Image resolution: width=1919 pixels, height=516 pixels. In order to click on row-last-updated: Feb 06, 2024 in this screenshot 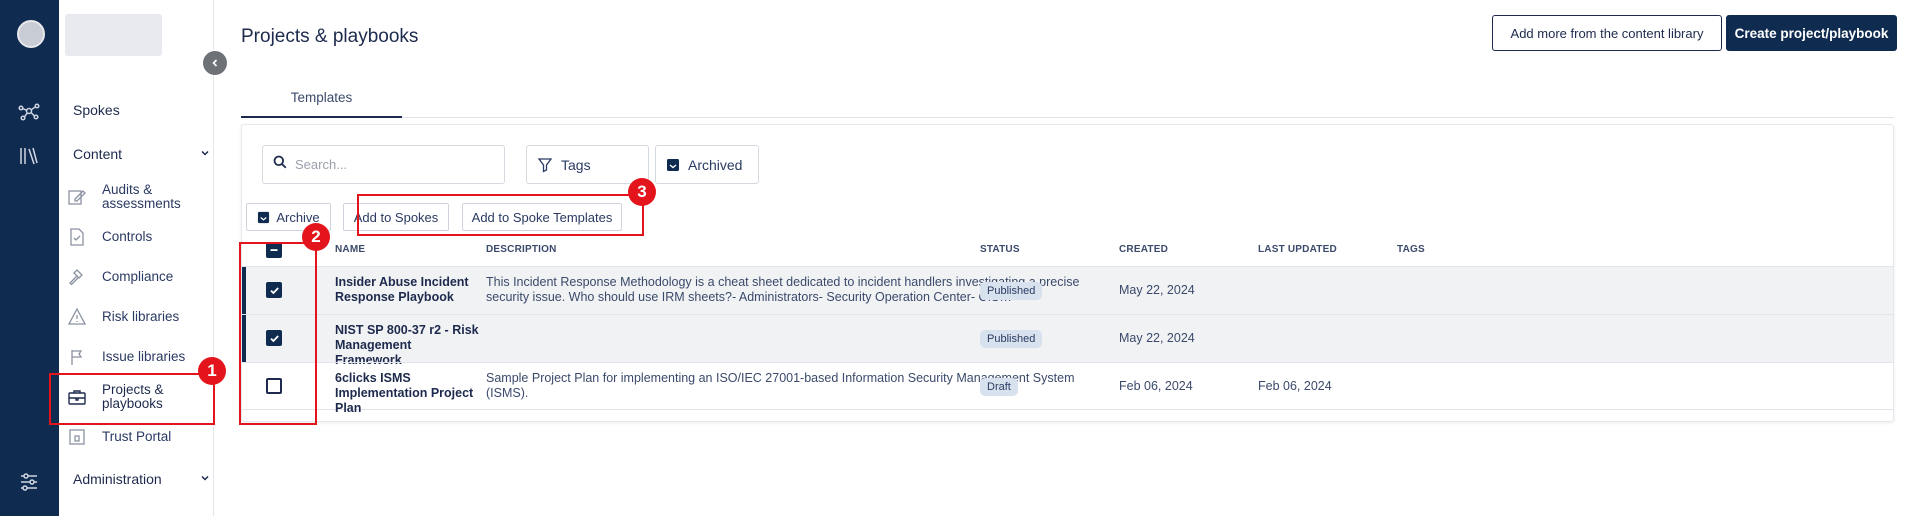, I will do `click(1295, 386)`.